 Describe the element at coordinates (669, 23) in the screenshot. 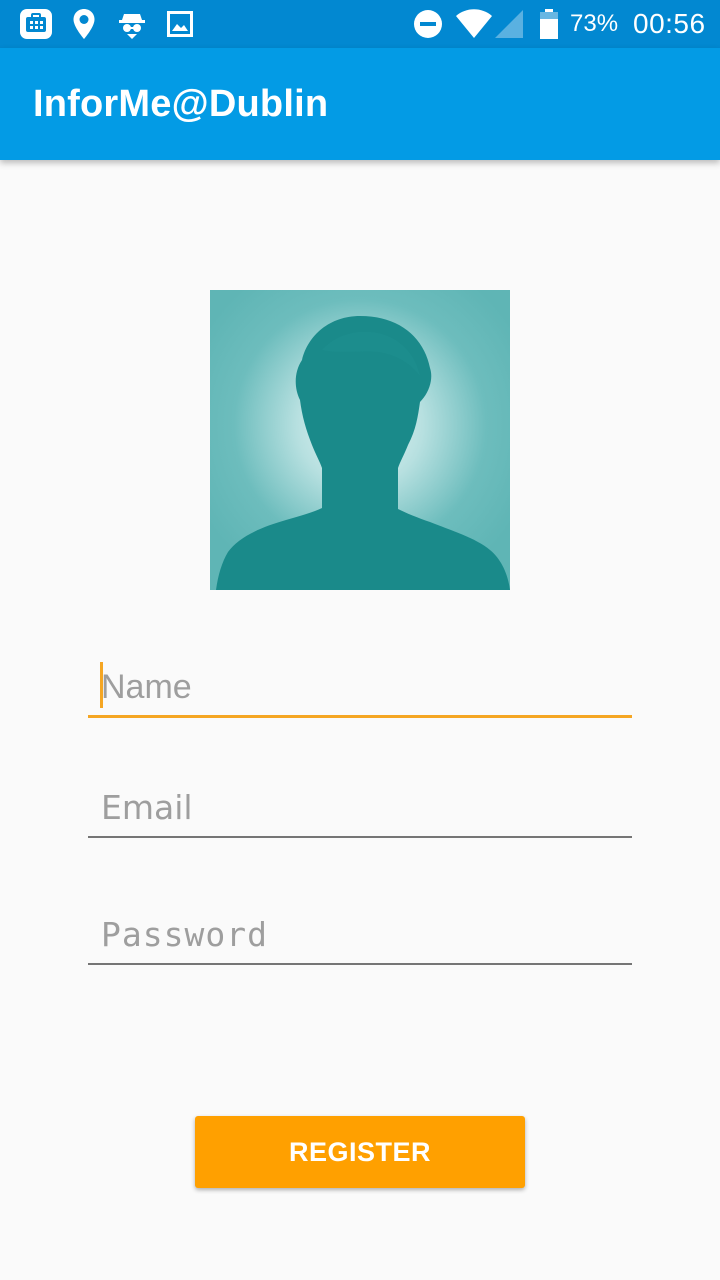

I see `status-bar-clock: 00:56` at that location.